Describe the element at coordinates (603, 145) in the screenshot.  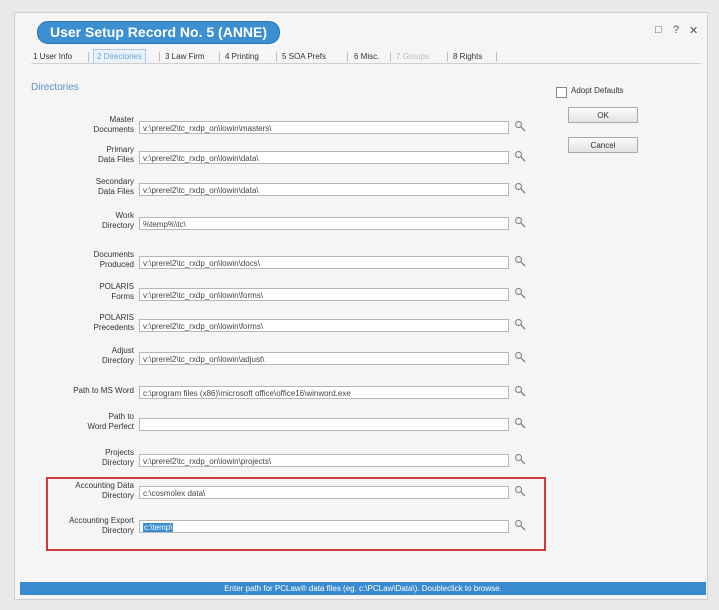
I see `cancel-button: Cancel` at that location.